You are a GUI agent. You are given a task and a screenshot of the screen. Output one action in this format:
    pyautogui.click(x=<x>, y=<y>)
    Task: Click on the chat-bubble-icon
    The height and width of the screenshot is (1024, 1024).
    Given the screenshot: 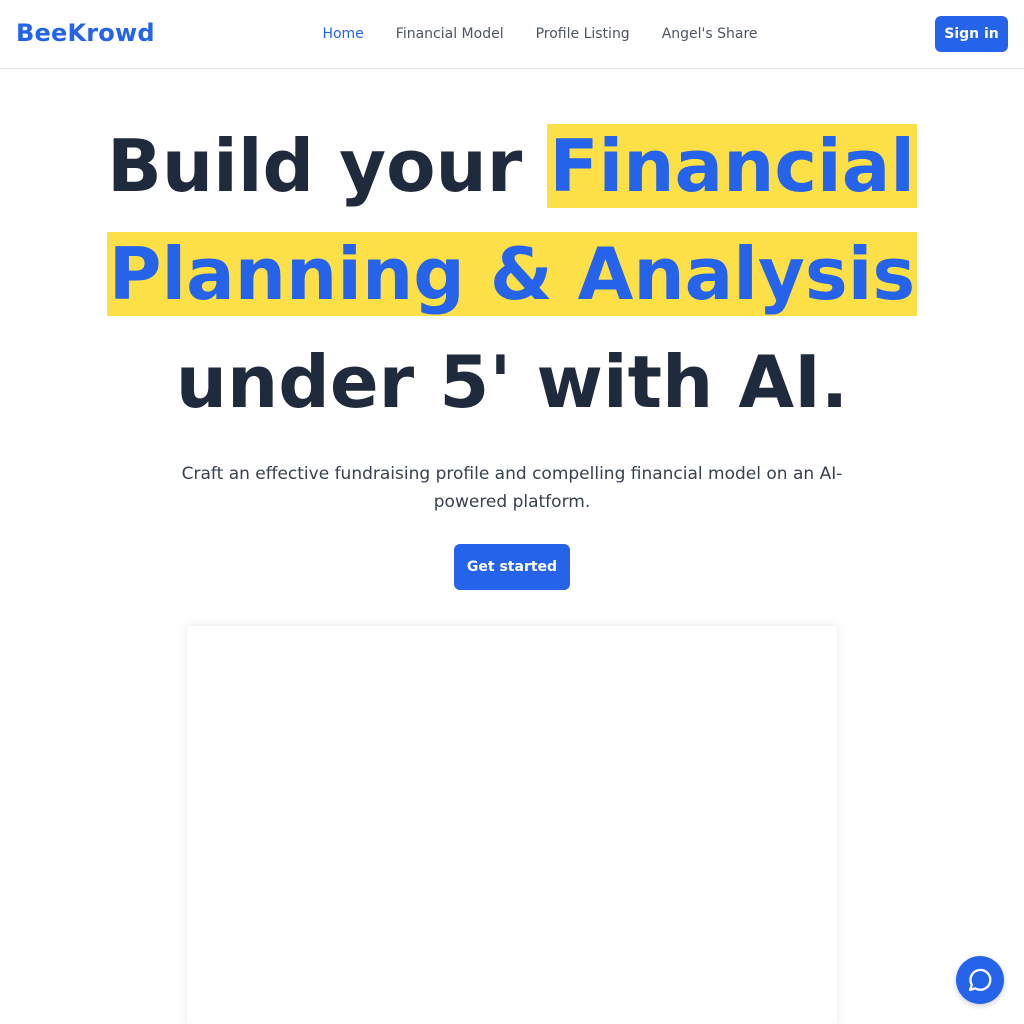 What is the action you would take?
    pyautogui.click(x=980, y=980)
    